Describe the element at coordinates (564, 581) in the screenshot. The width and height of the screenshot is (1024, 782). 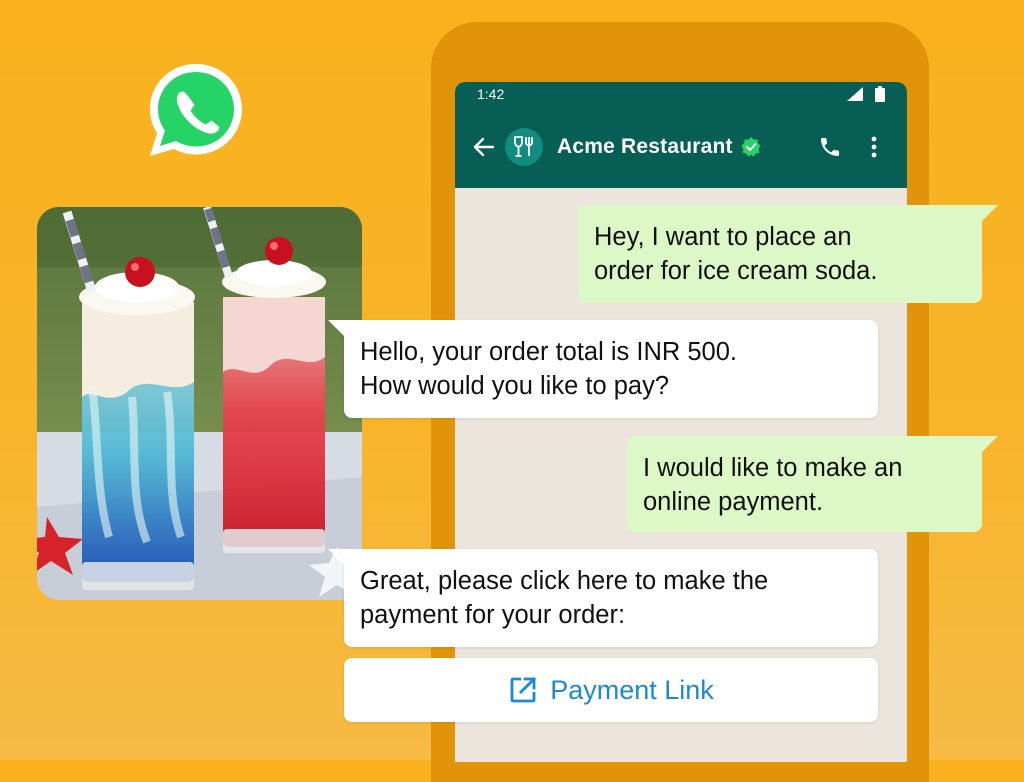
I see `message-line: Great, please click here to make the` at that location.